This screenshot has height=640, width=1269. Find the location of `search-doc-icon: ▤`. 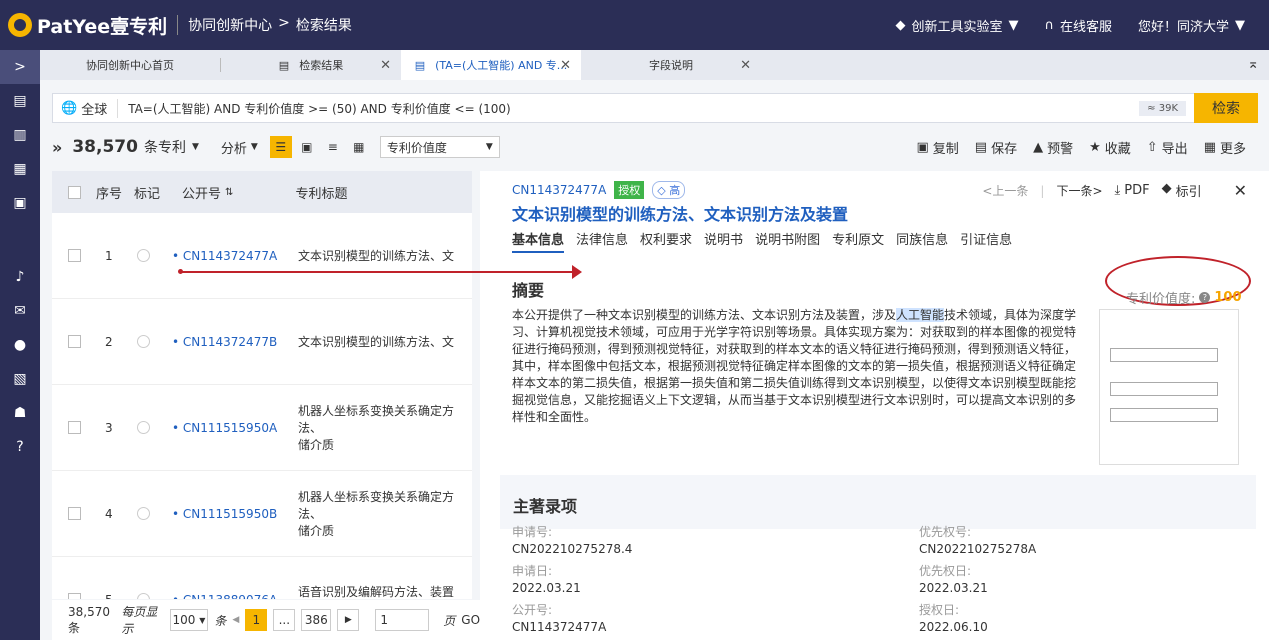

search-doc-icon: ▤ is located at coordinates (20, 101).